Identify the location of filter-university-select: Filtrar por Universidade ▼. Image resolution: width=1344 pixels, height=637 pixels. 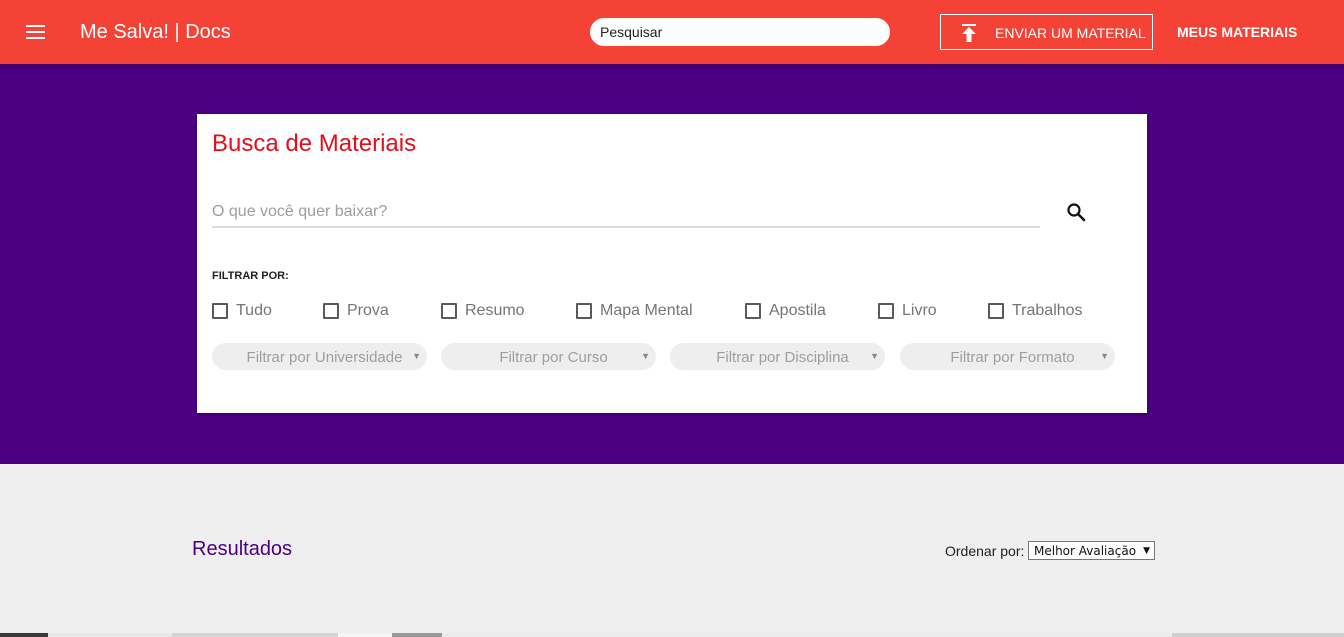
(319, 356).